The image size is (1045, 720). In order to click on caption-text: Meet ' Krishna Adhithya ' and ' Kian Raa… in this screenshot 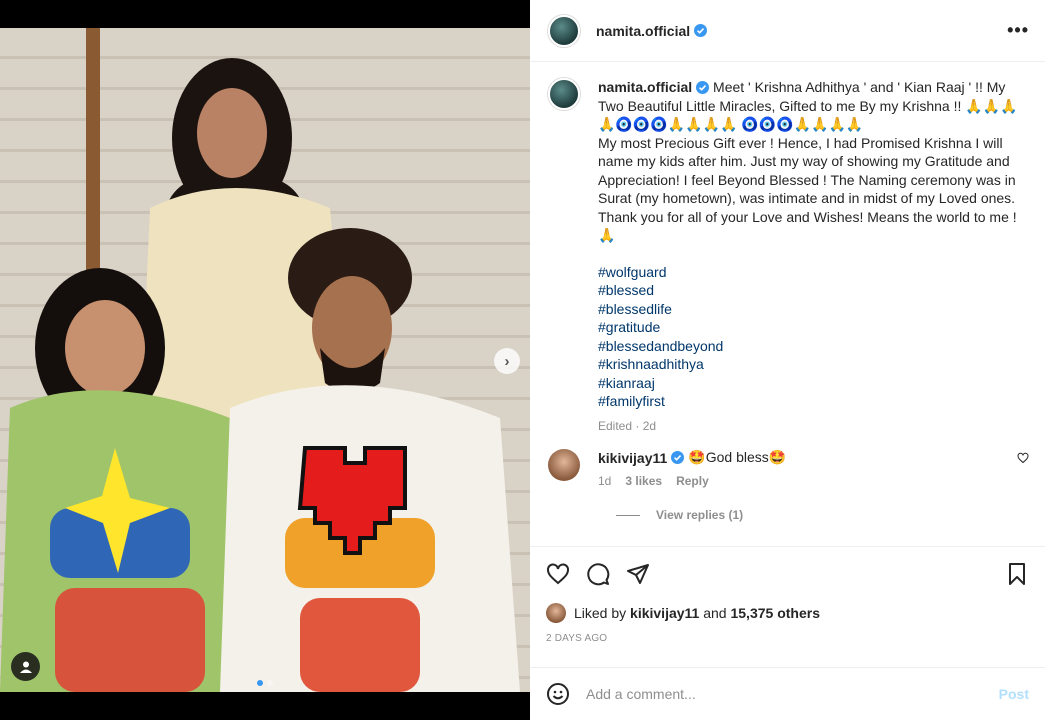, I will do `click(808, 161)`.